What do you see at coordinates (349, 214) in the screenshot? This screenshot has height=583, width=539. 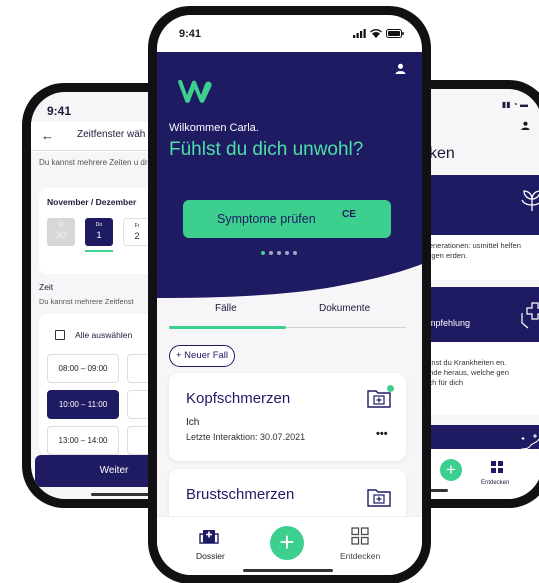 I see `ce-mark: CE` at bounding box center [349, 214].